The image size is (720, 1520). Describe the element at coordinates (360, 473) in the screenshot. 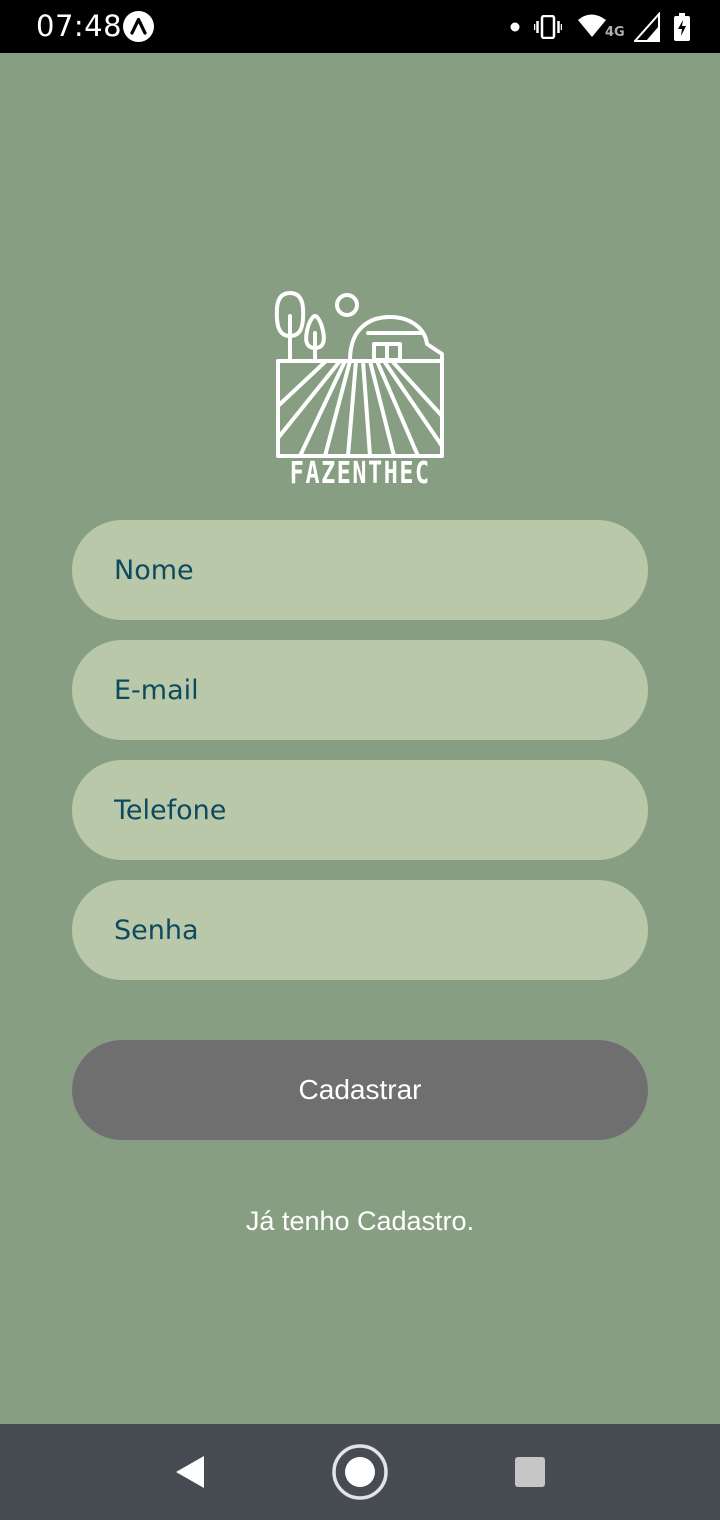

I see `app-name: FAZENTHEC` at that location.